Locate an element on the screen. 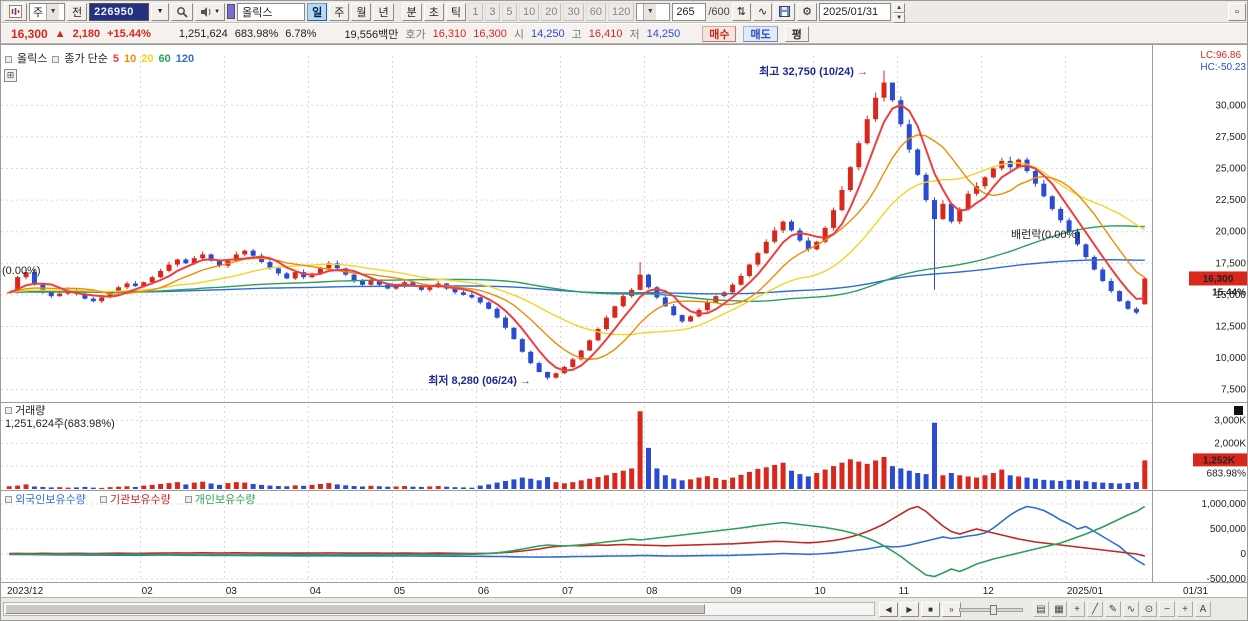 Image resolution: width=1248 pixels, height=621 pixels. minute-5-button: 5 is located at coordinates (509, 11).